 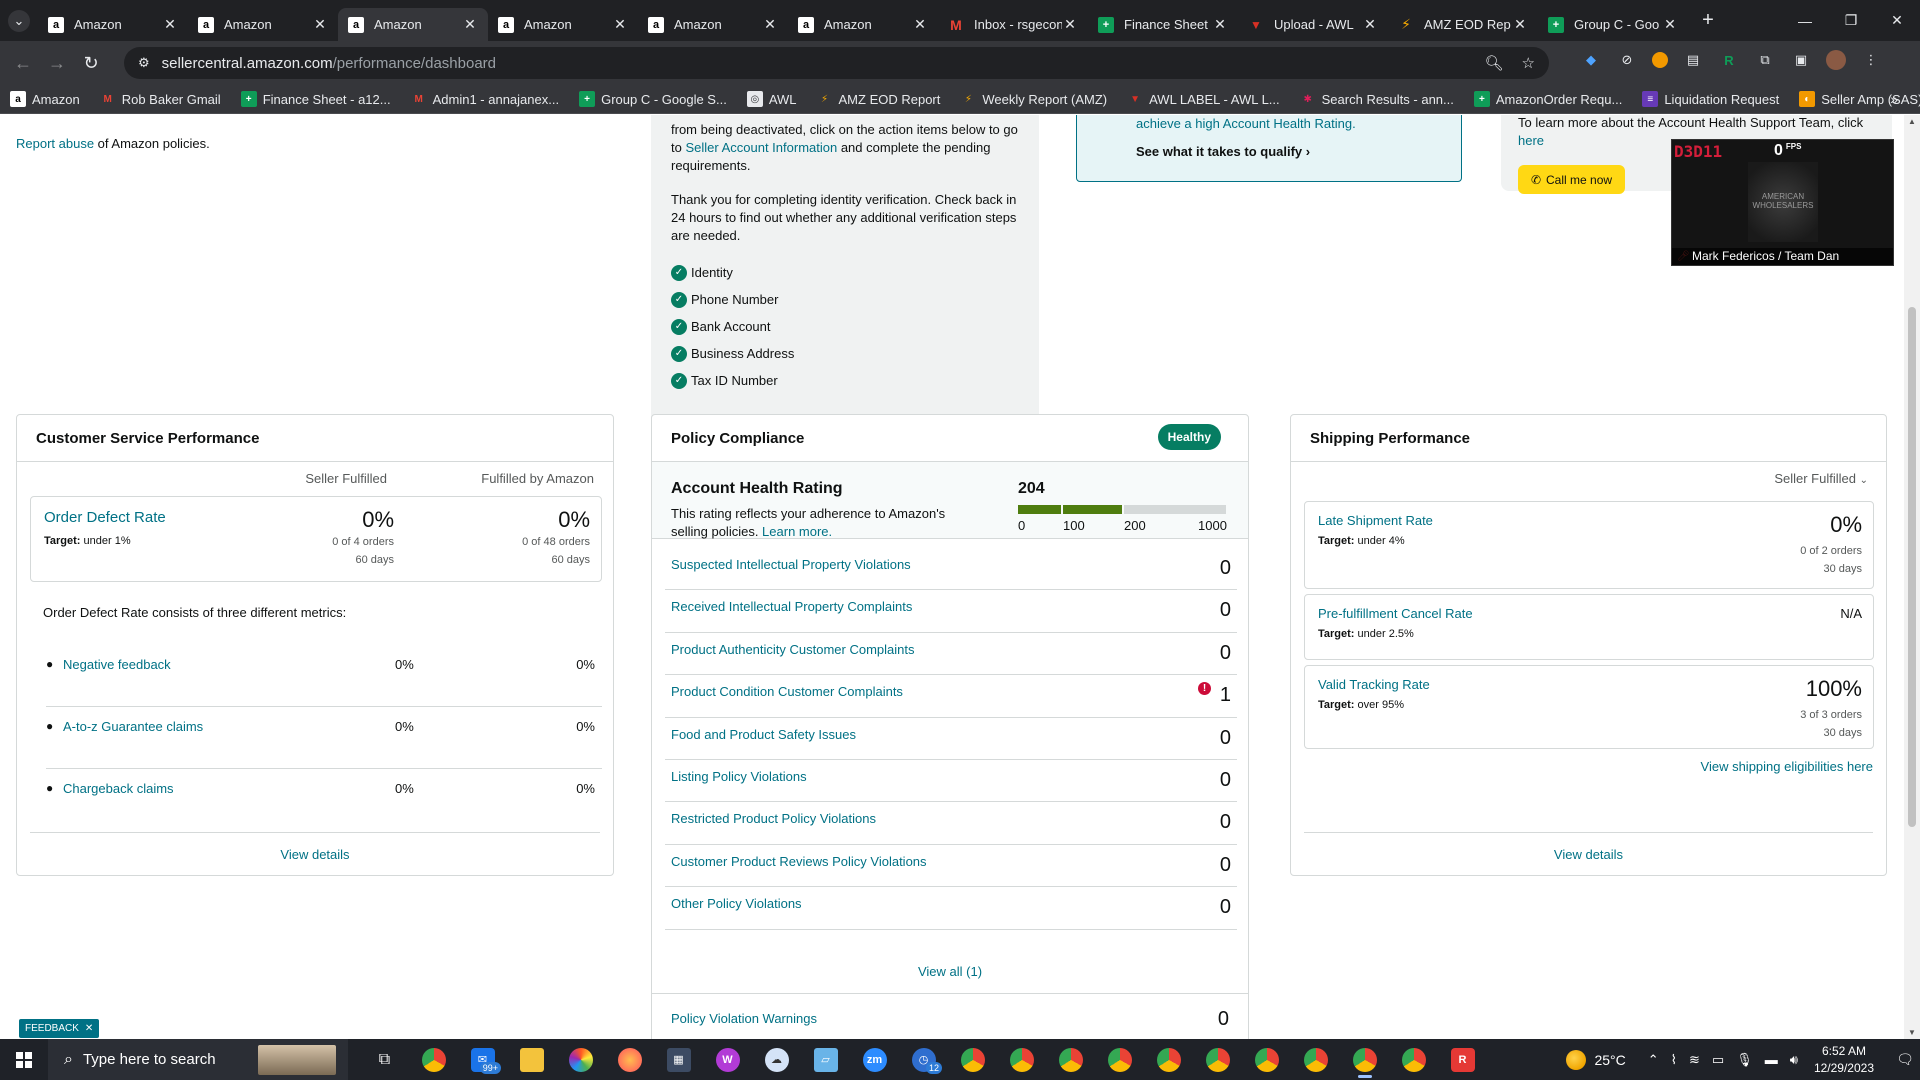 I want to click on extension-screen-icon: ▤, so click(x=1693, y=60).